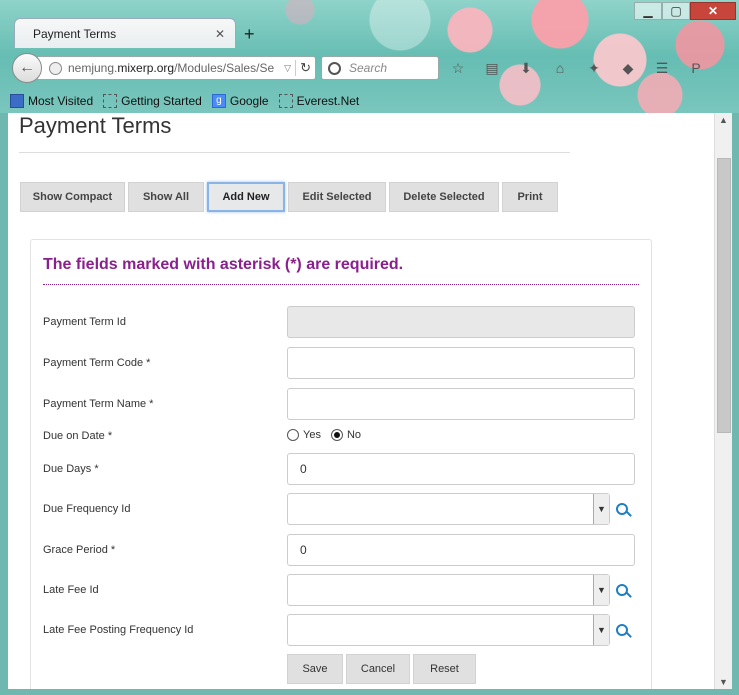 The width and height of the screenshot is (739, 695). I want to click on google-icon: g, so click(218, 101).